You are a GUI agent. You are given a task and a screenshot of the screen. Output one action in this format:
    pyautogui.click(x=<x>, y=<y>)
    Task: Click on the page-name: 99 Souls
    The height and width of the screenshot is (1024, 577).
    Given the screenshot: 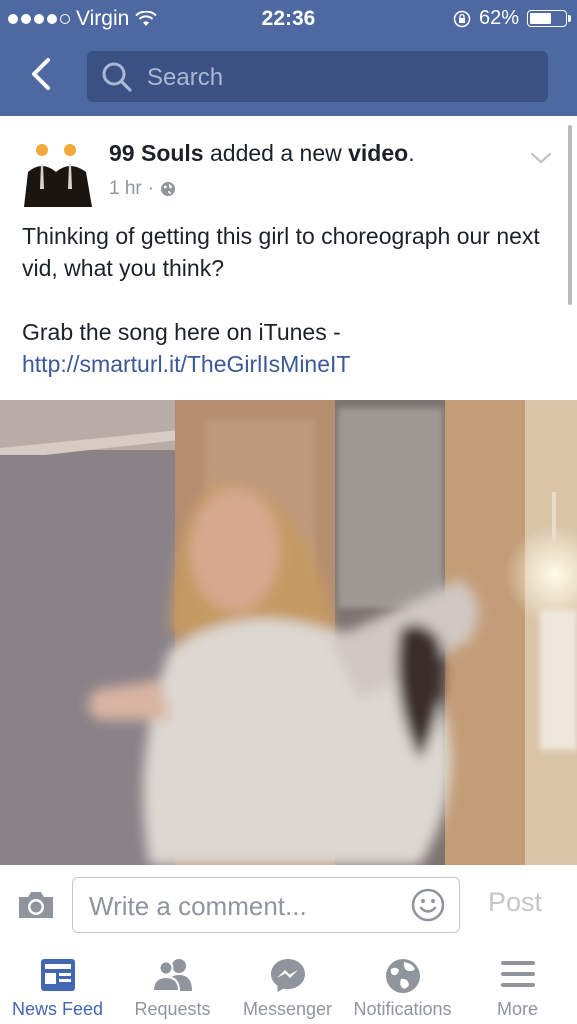 What is the action you would take?
    pyautogui.click(x=156, y=153)
    